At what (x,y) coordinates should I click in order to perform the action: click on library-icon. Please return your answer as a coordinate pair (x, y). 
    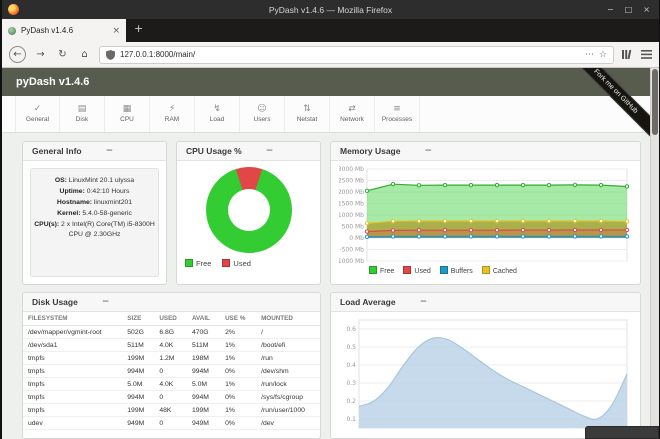
    Looking at the image, I should click on (626, 54).